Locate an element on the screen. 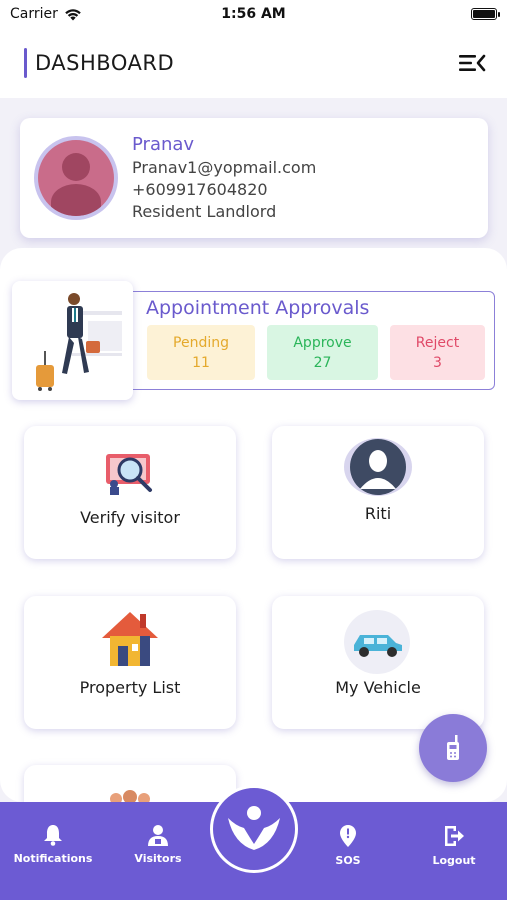 This screenshot has height=900, width=507. approve-label: Approve is located at coordinates (322, 343).